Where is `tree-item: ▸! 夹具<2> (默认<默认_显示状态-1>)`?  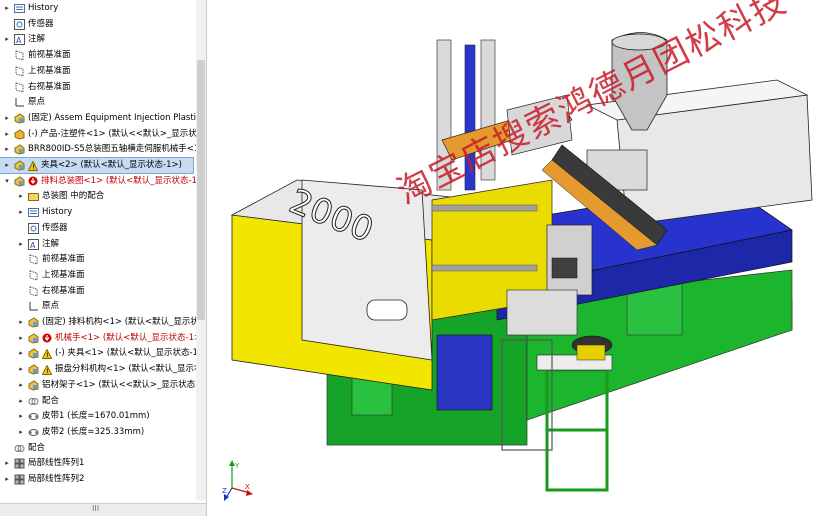 tree-item: ▸! 夹具<2> (默认<默认_显示状态-1>) is located at coordinates (97, 165).